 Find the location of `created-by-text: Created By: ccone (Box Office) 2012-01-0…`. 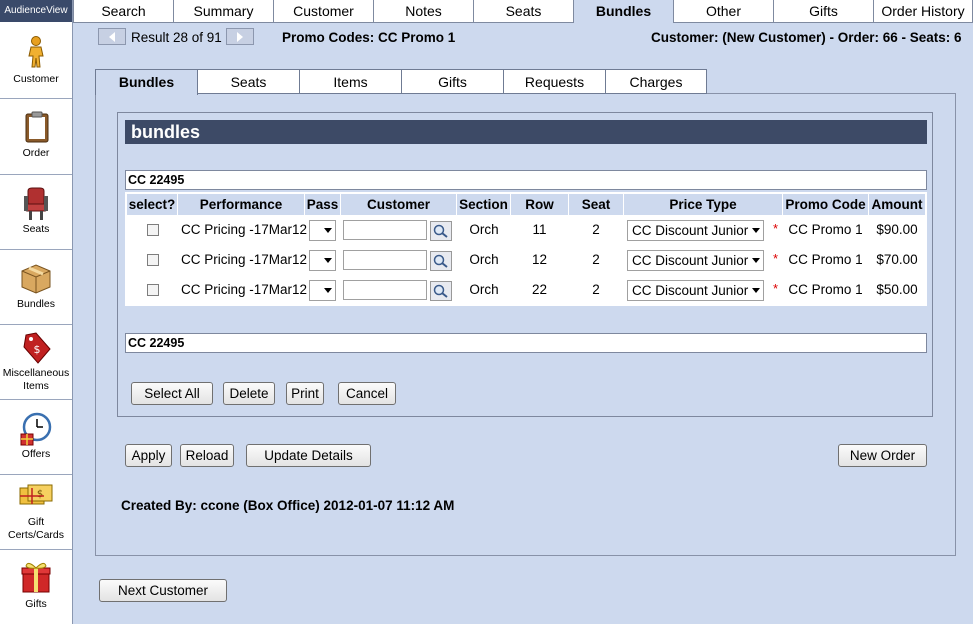

created-by-text: Created By: ccone (Box Office) 2012-01-0… is located at coordinates (288, 505).